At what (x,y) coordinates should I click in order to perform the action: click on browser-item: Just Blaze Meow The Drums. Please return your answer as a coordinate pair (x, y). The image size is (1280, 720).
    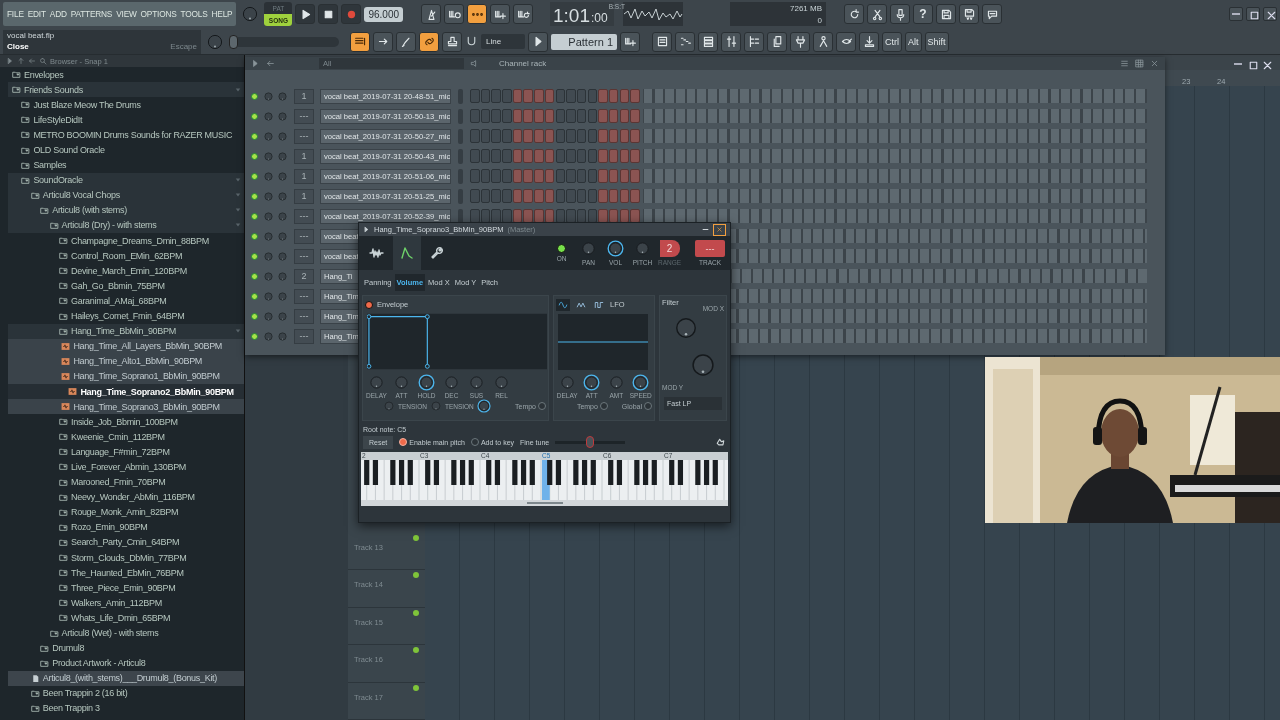
    Looking at the image, I should click on (126, 105).